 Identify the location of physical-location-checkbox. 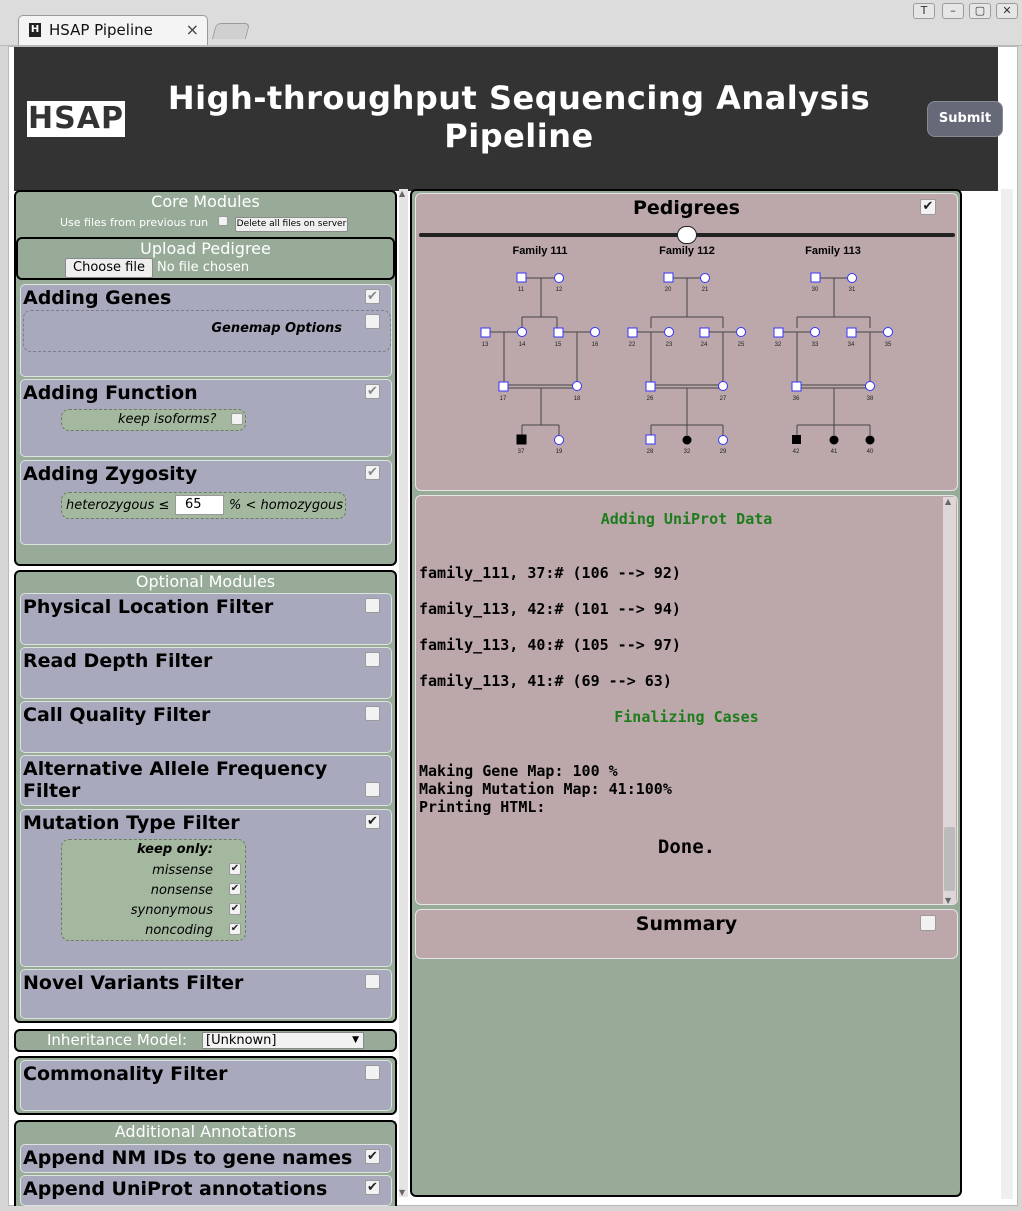
(372, 605).